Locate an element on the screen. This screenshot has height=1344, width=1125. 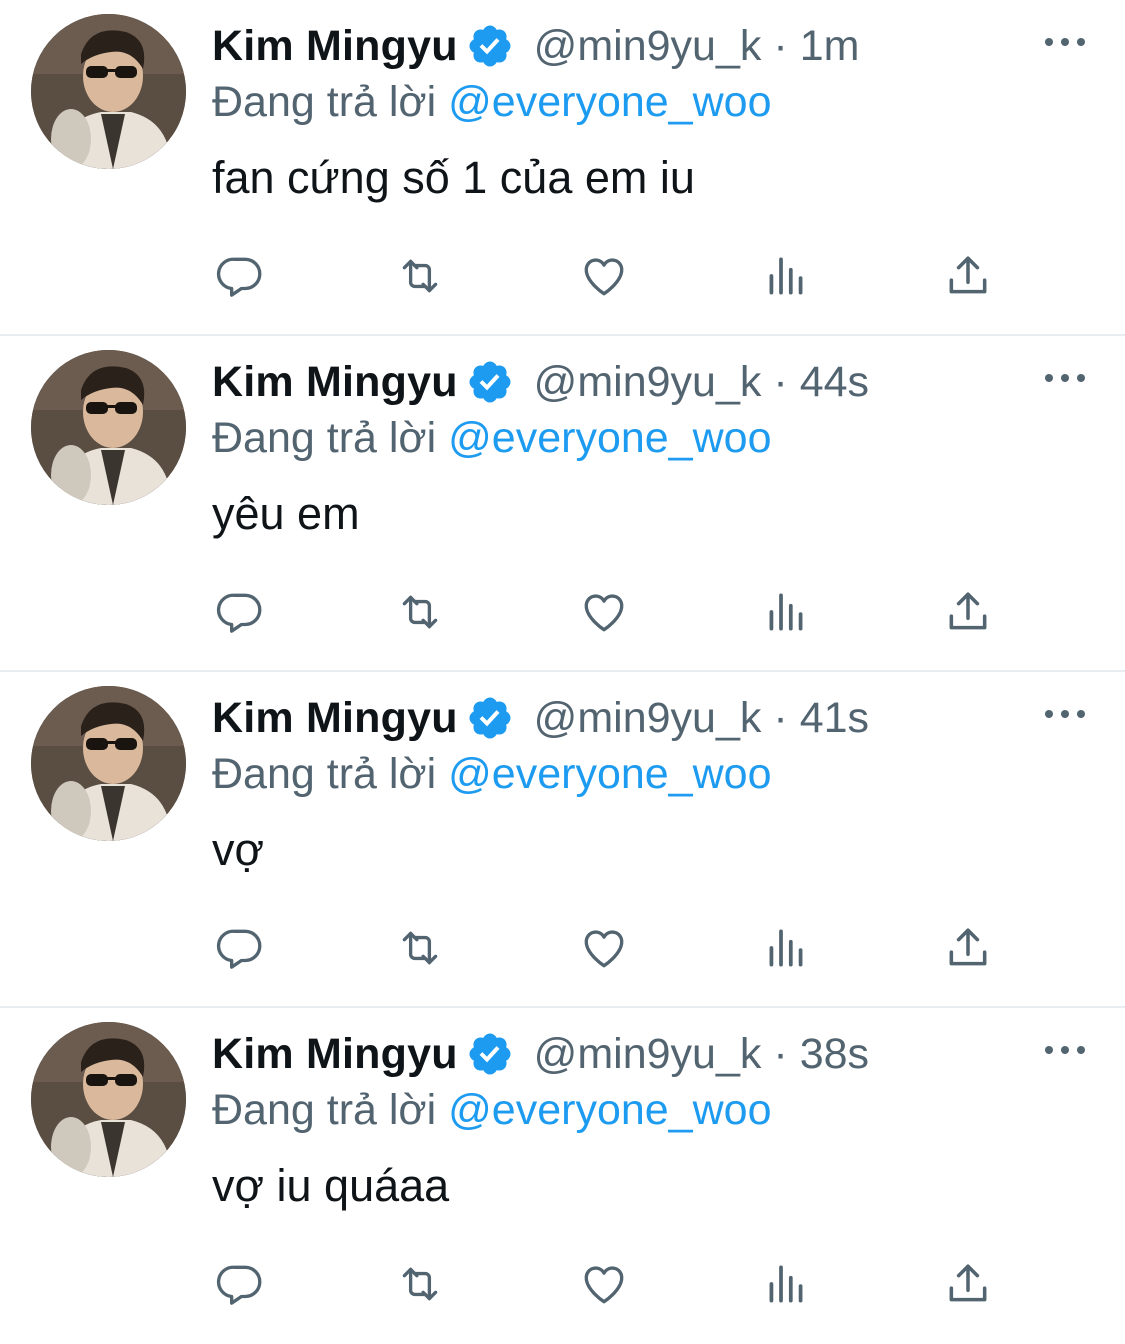
tweet-header: Kim Mingyu @min9yu_k · 38s is located at coordinates (540, 1054).